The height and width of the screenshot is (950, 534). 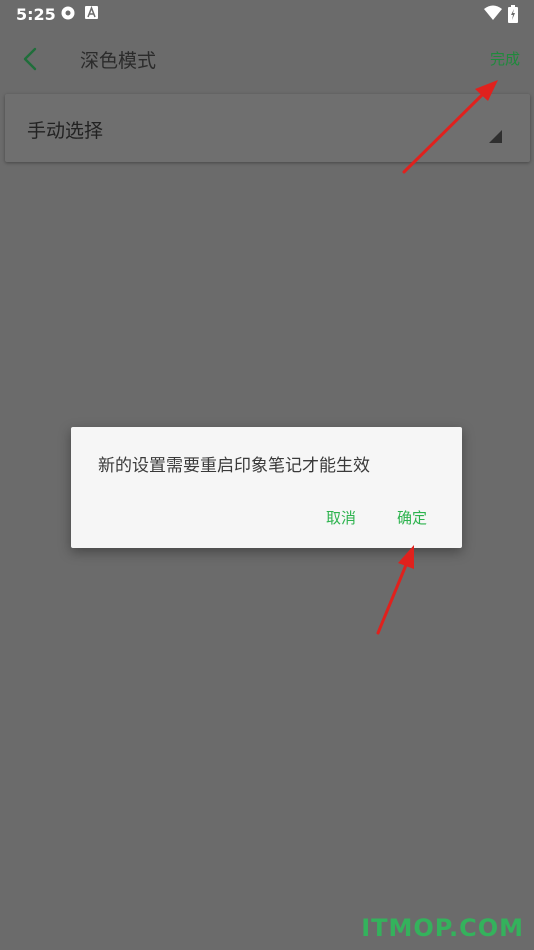 What do you see at coordinates (495, 137) in the screenshot?
I see `dropdown-triangle-icon` at bounding box center [495, 137].